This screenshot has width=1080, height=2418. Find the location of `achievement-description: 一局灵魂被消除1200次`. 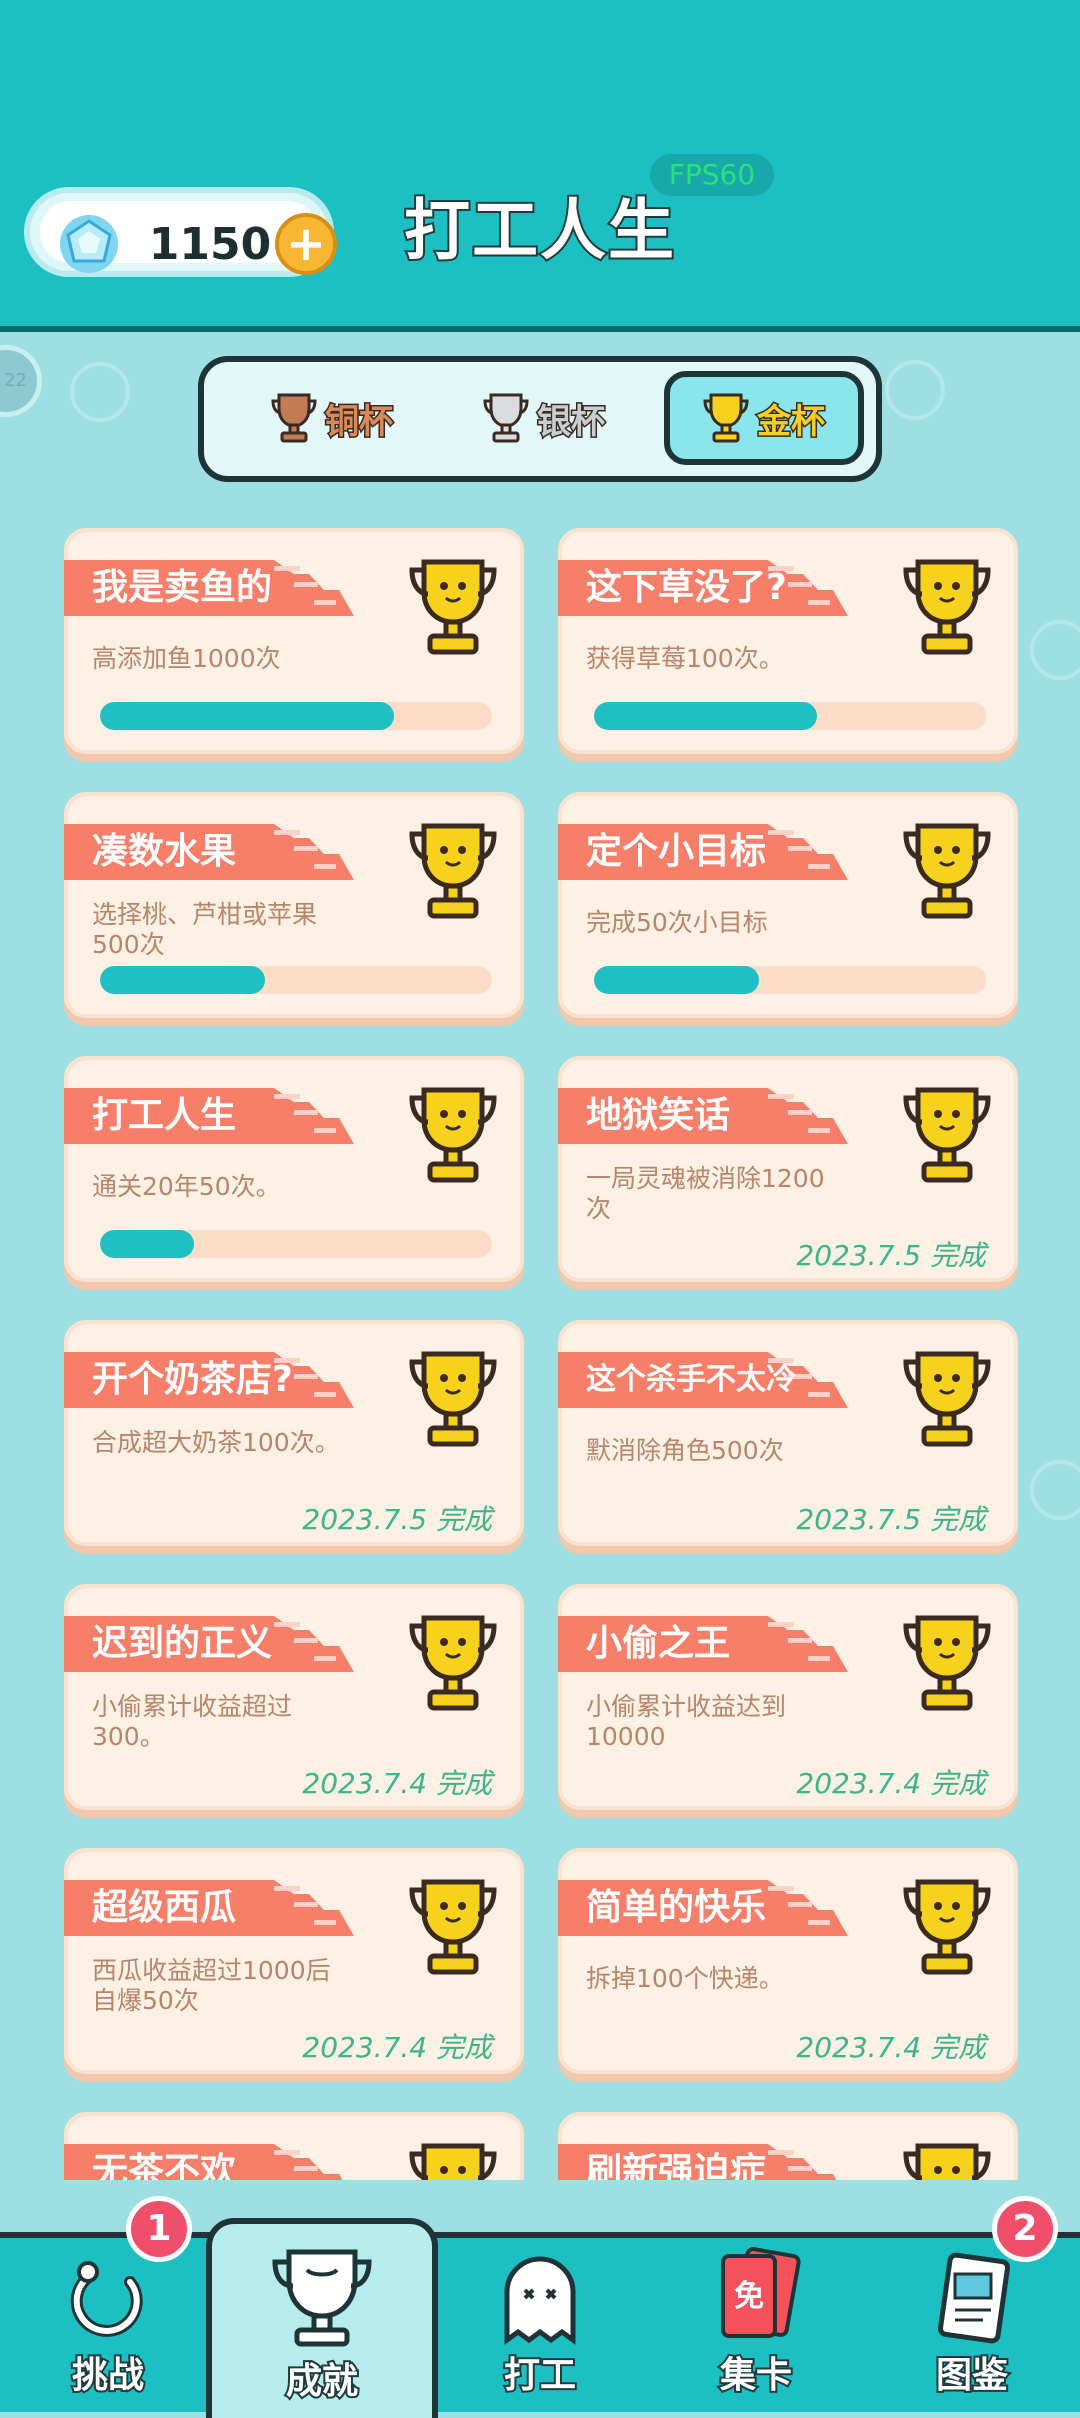

achievement-description: 一局灵魂被消除1200次 is located at coordinates (705, 1193).